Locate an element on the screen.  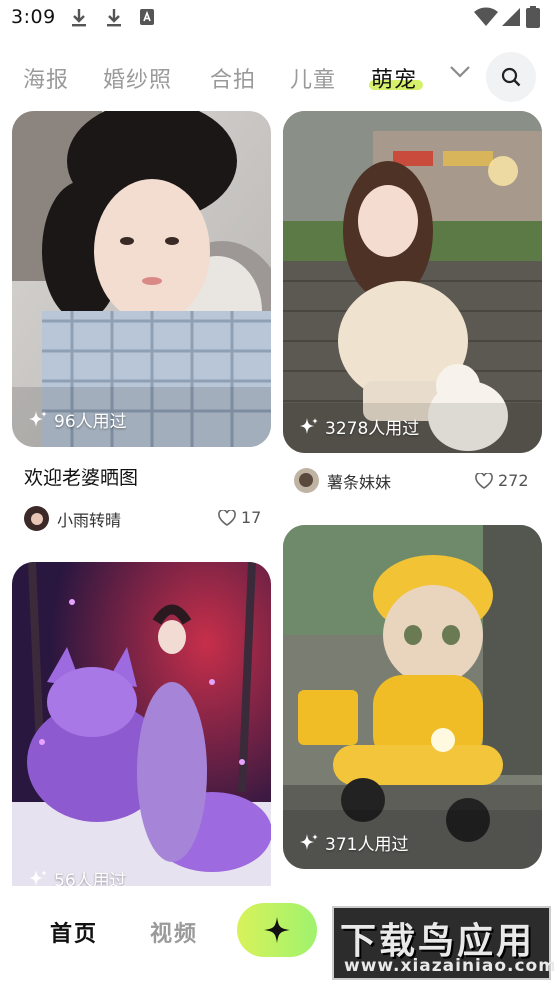
usage-label: 3278人用过 is located at coordinates (372, 429).